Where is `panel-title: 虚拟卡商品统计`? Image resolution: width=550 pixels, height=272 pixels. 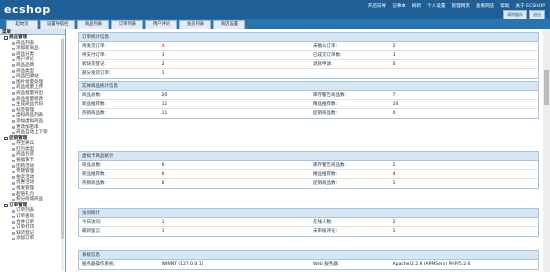
panel-title: 虚拟卡商品统计 is located at coordinates (308, 156).